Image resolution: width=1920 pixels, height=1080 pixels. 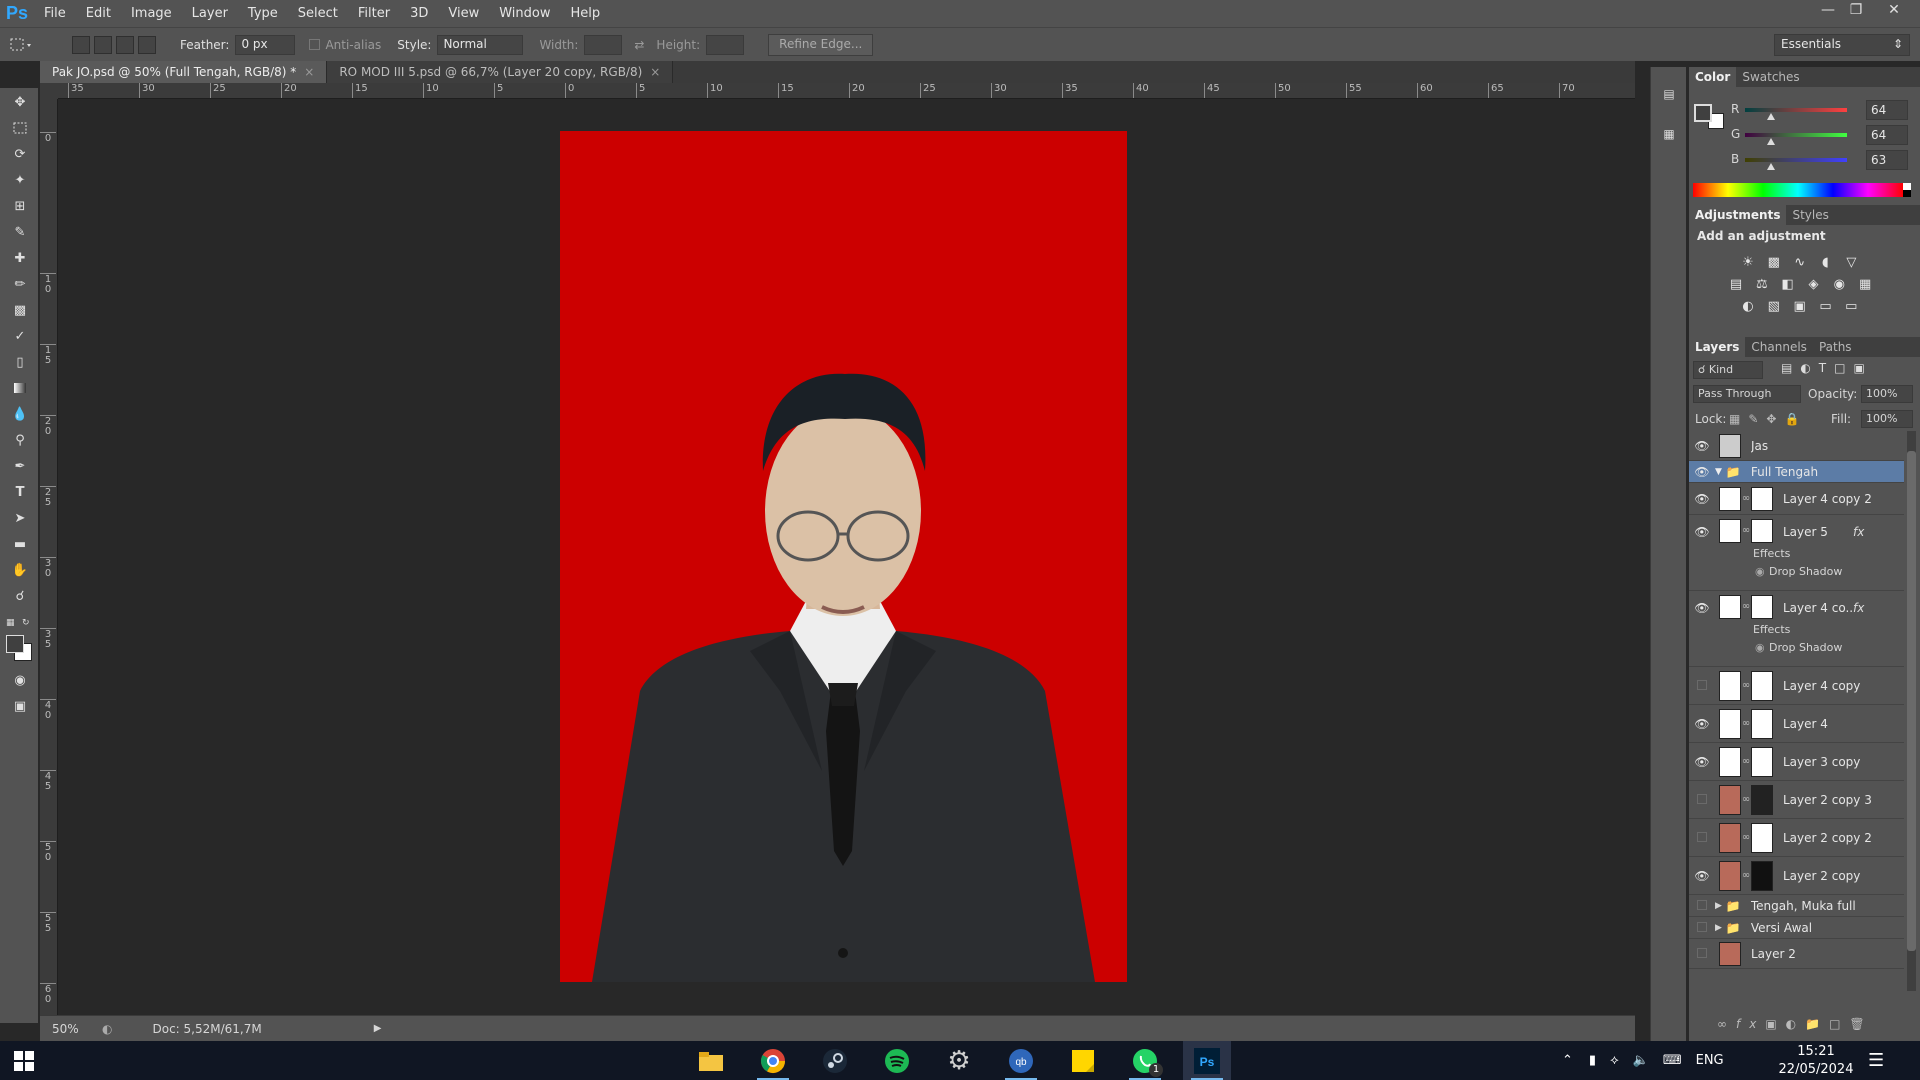 I want to click on layer-row: 👁 ∞ Layer 5 fx Effects ◉ Drop Shadow, so click(x=1796, y=553).